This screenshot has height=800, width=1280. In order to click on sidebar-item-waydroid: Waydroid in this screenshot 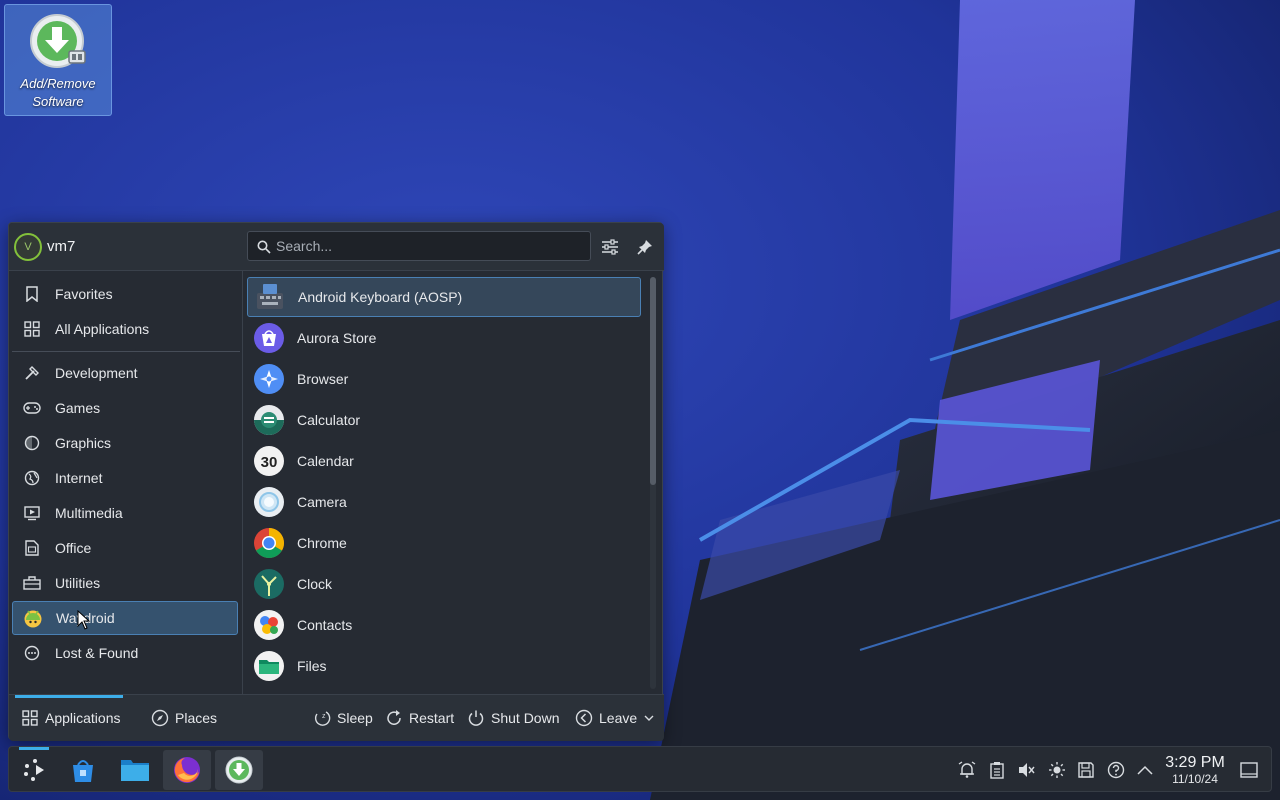, I will do `click(125, 618)`.